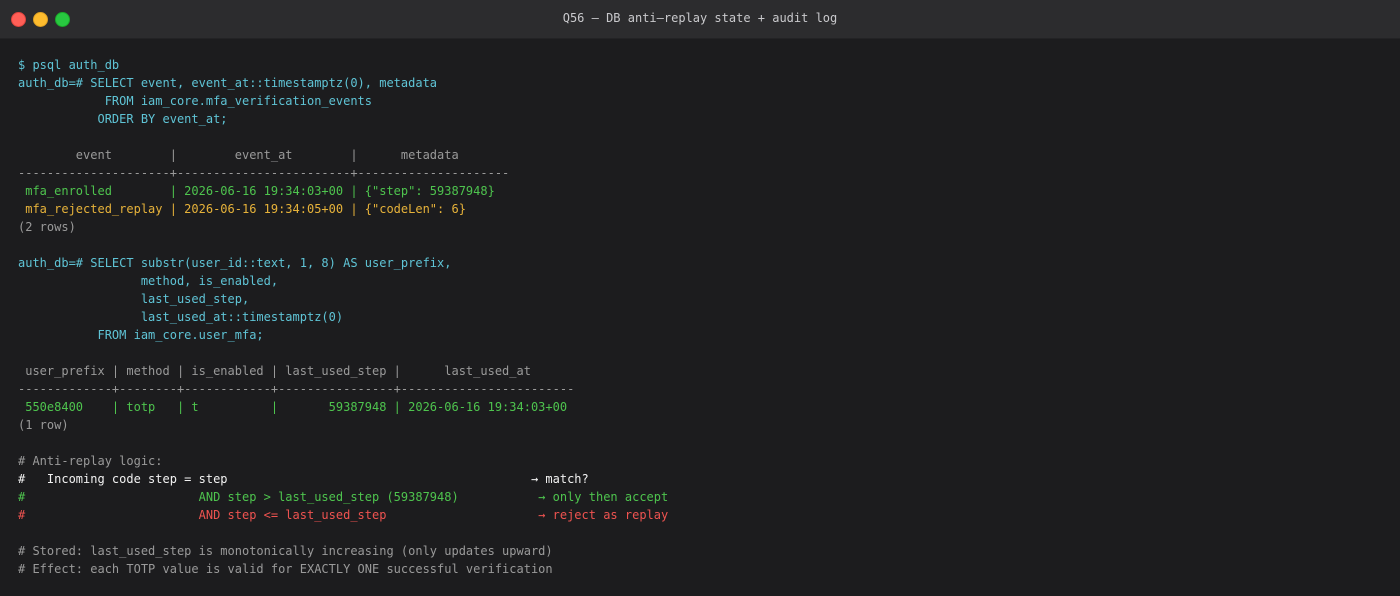  I want to click on terminal-line: (1 row), so click(43, 425).